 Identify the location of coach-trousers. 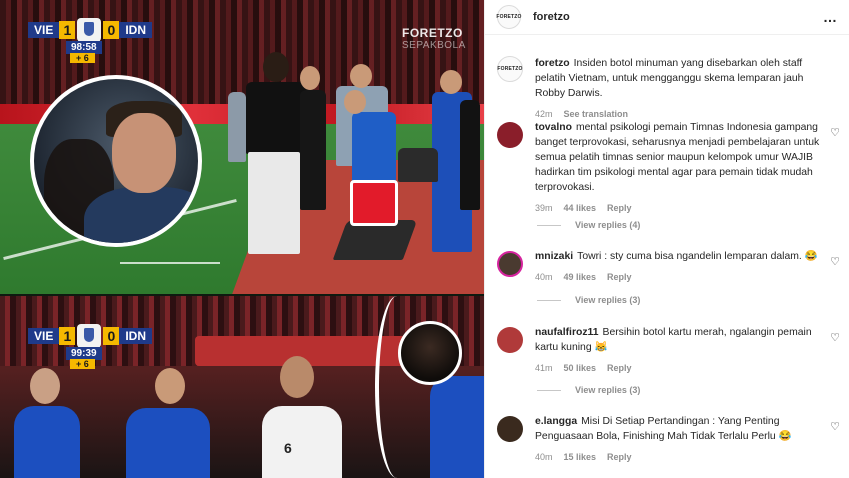
(274, 203).